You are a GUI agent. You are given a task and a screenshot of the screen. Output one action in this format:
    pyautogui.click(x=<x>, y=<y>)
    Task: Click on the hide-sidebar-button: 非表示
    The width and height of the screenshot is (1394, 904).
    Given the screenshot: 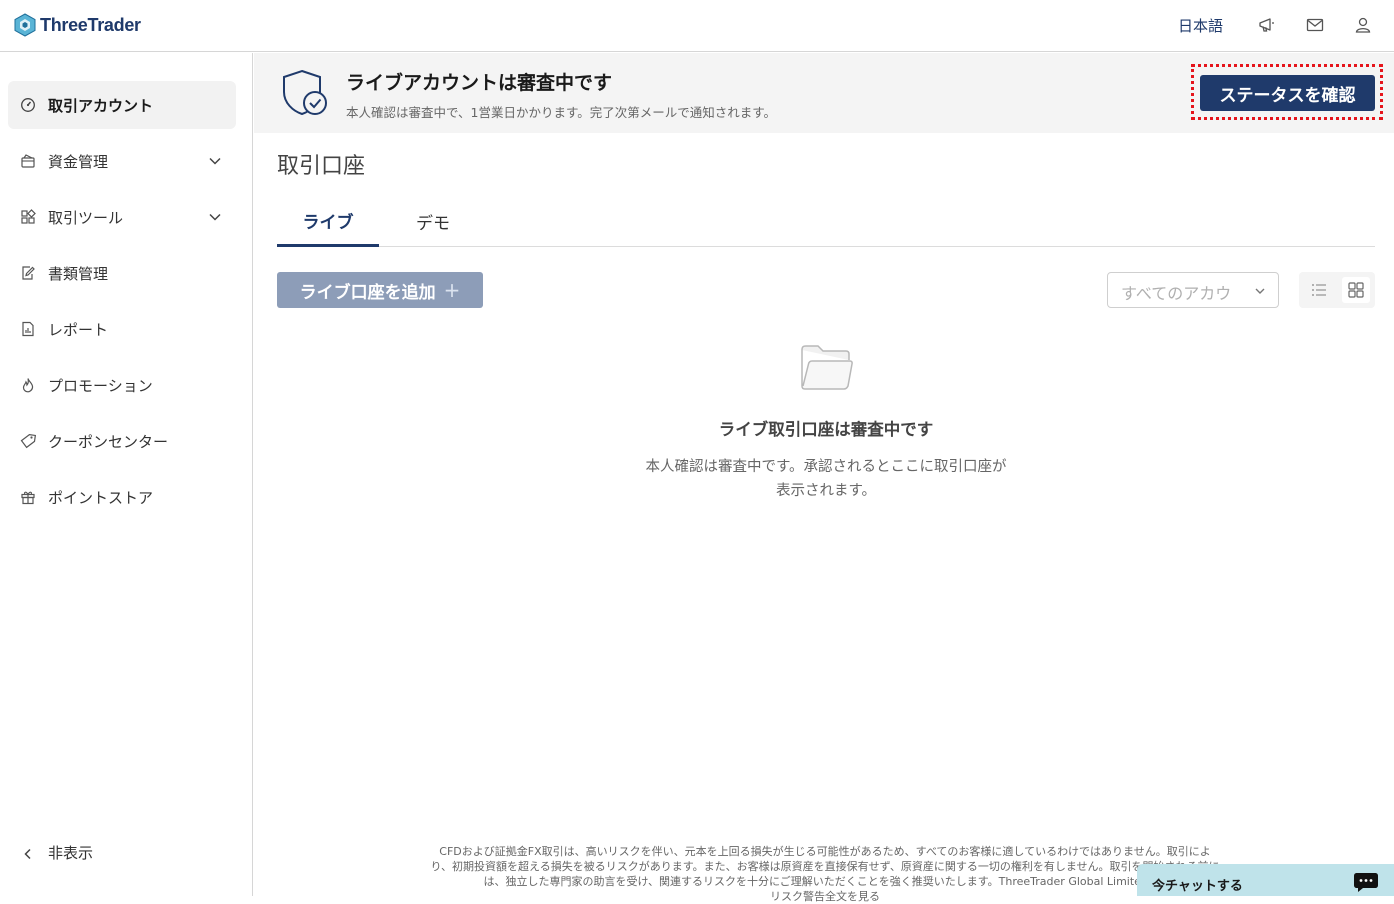 What is the action you would take?
    pyautogui.click(x=122, y=854)
    